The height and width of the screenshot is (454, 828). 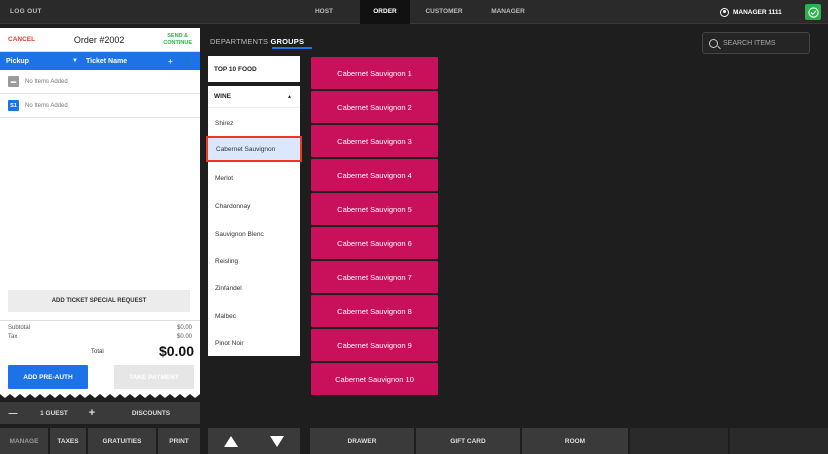 What do you see at coordinates (100, 340) in the screenshot?
I see `totals-section: Subtotal $0.00 Tax $0.00 Total $0.00` at bounding box center [100, 340].